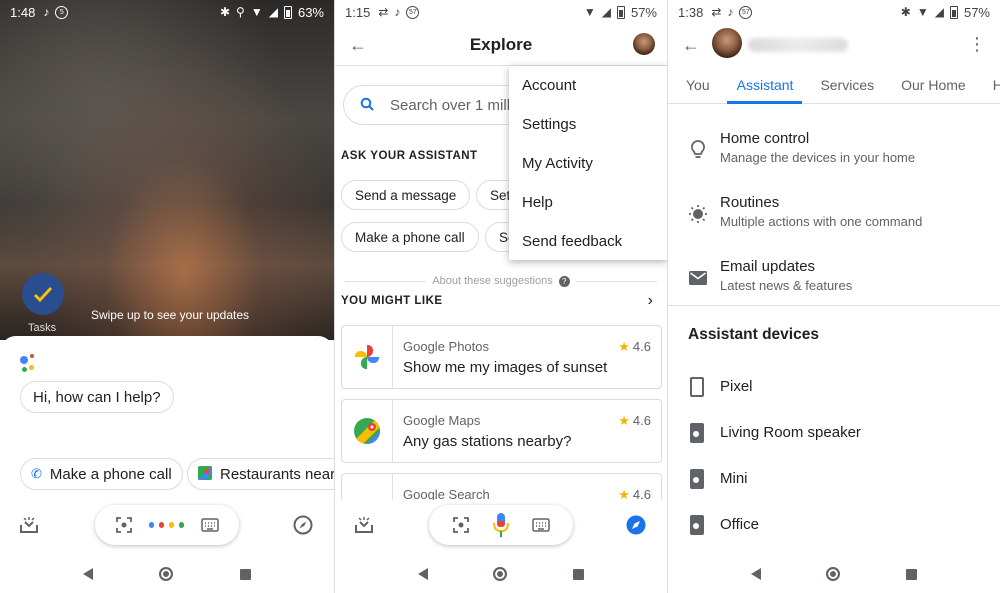  I want to click on menu-item-send-feedback: Send feedback, so click(588, 241).